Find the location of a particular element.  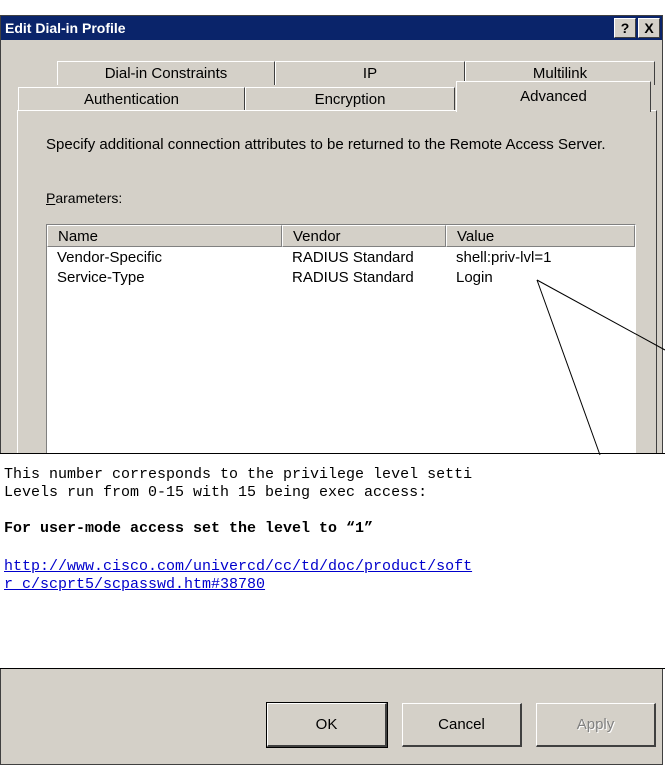

callout-pointer is located at coordinates (600, 367).